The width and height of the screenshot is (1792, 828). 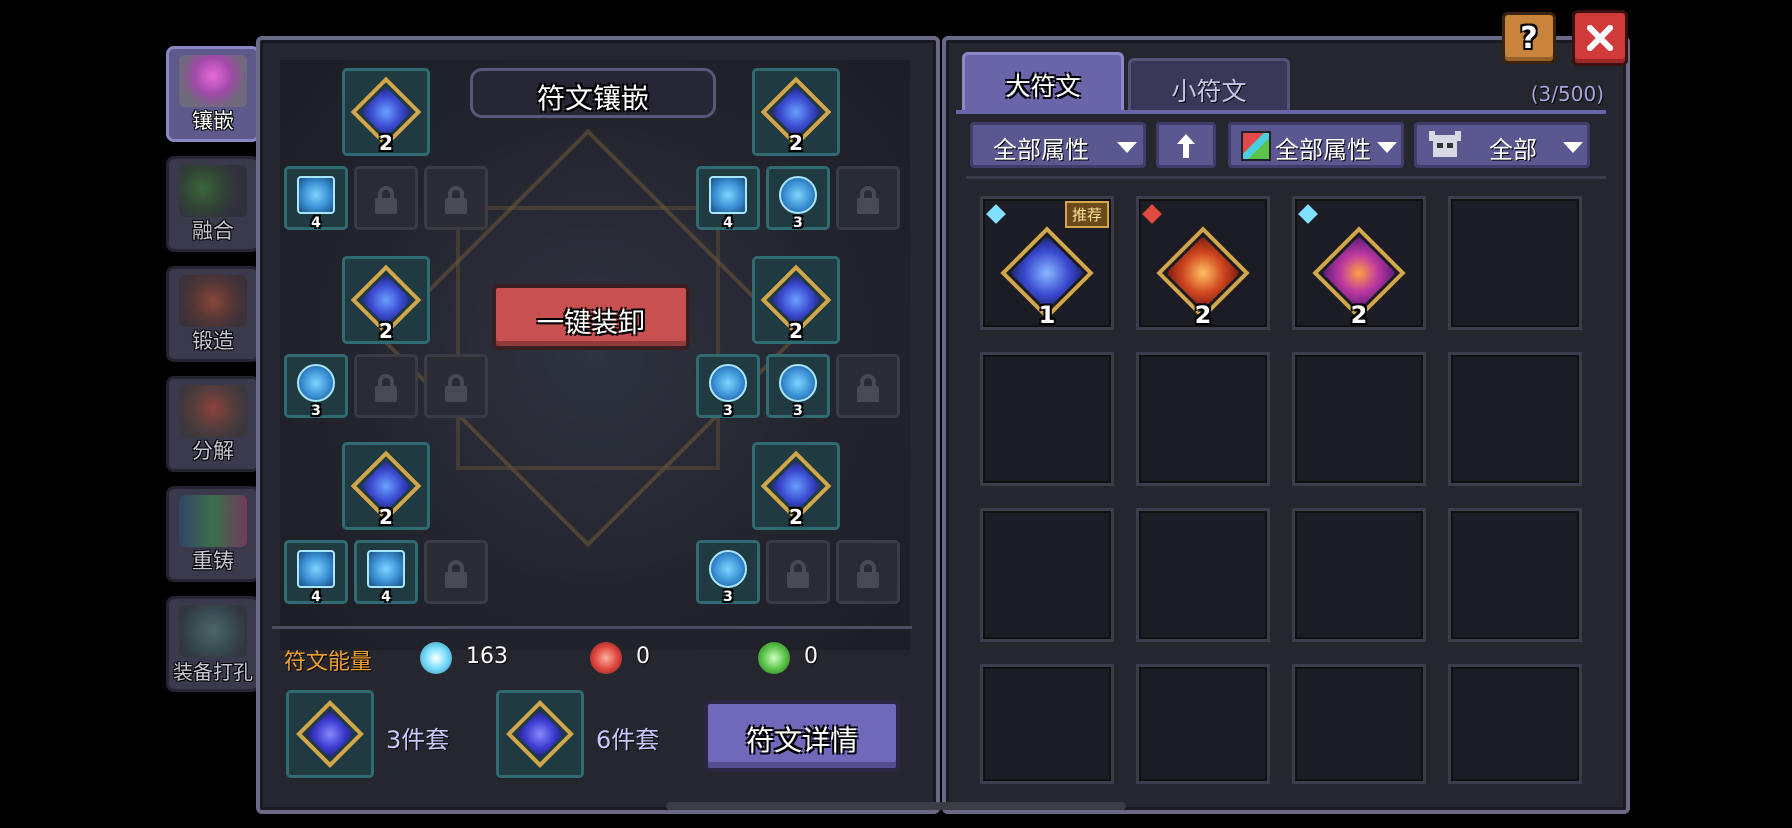 What do you see at coordinates (213, 121) in the screenshot?
I see `side-tab-label: 镶嵌` at bounding box center [213, 121].